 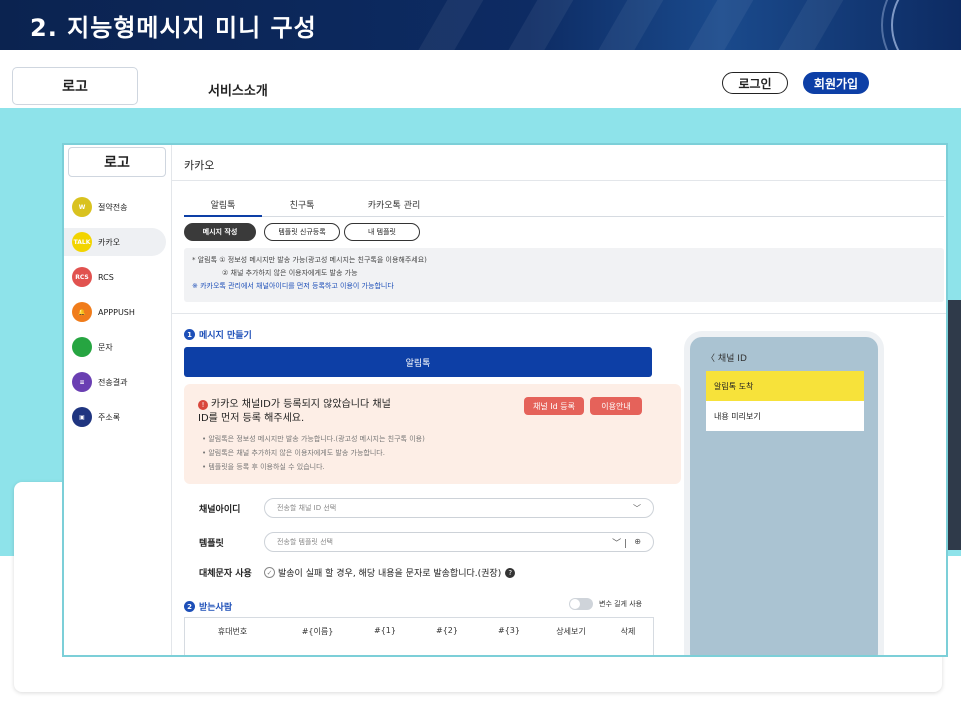 I want to click on kakao-talk-icon: TALK, so click(x=82, y=242).